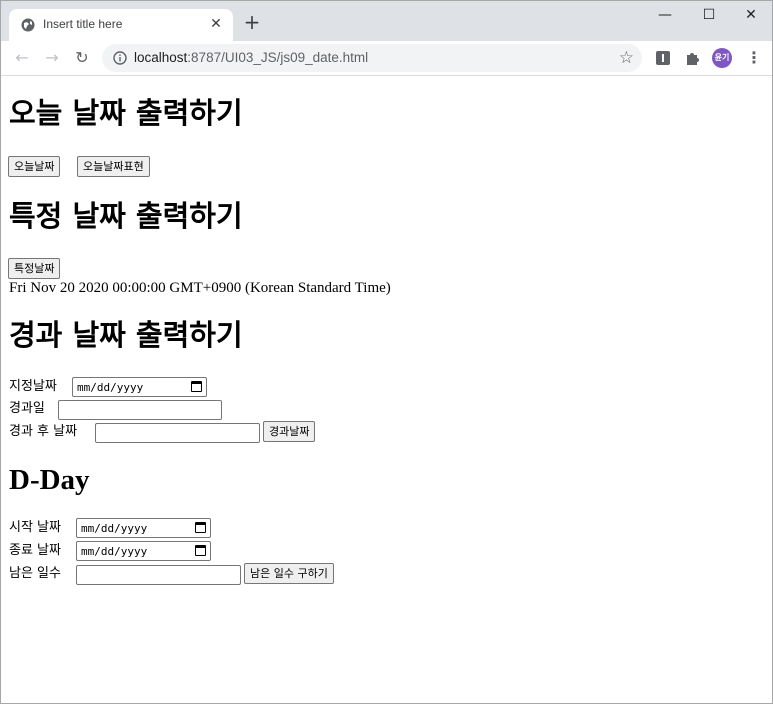  What do you see at coordinates (386, 21) in the screenshot?
I see `title-bar: Insert title here ✕ + — ☐ ✕` at bounding box center [386, 21].